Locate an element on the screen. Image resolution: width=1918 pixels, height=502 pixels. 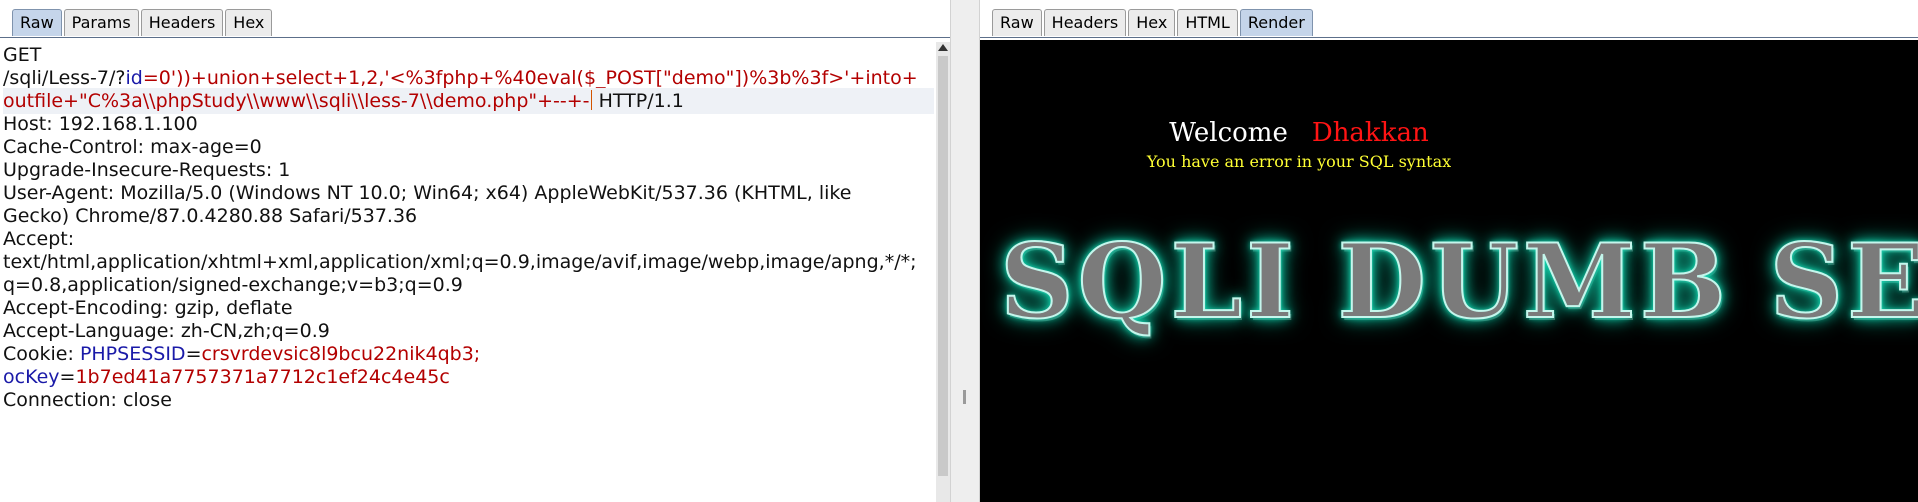
welcome-text: Welcome is located at coordinates (1228, 133).